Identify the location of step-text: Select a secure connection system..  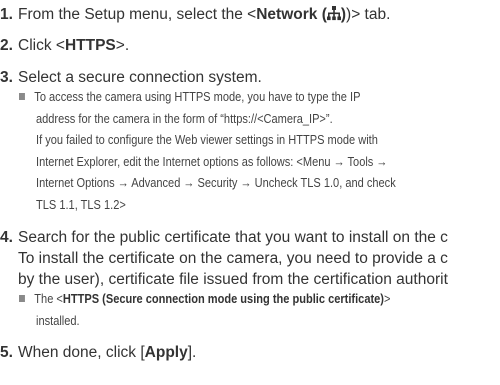
(140, 77).